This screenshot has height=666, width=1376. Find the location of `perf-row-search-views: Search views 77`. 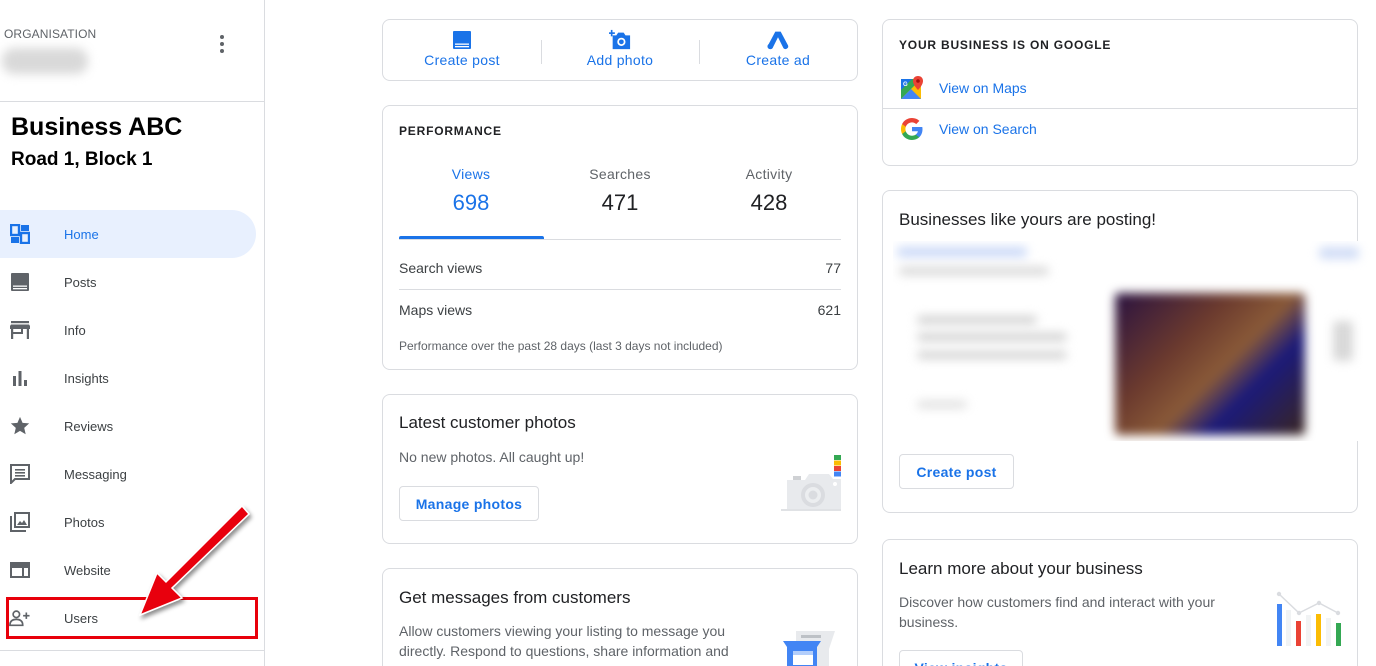

perf-row-search-views: Search views 77 is located at coordinates (620, 268).